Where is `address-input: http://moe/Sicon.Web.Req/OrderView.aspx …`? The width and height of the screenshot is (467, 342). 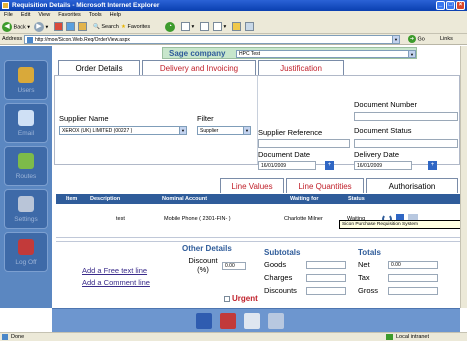 address-input: http://moe/Sicon.Web.Req/OrderView.aspx … is located at coordinates (212, 39).